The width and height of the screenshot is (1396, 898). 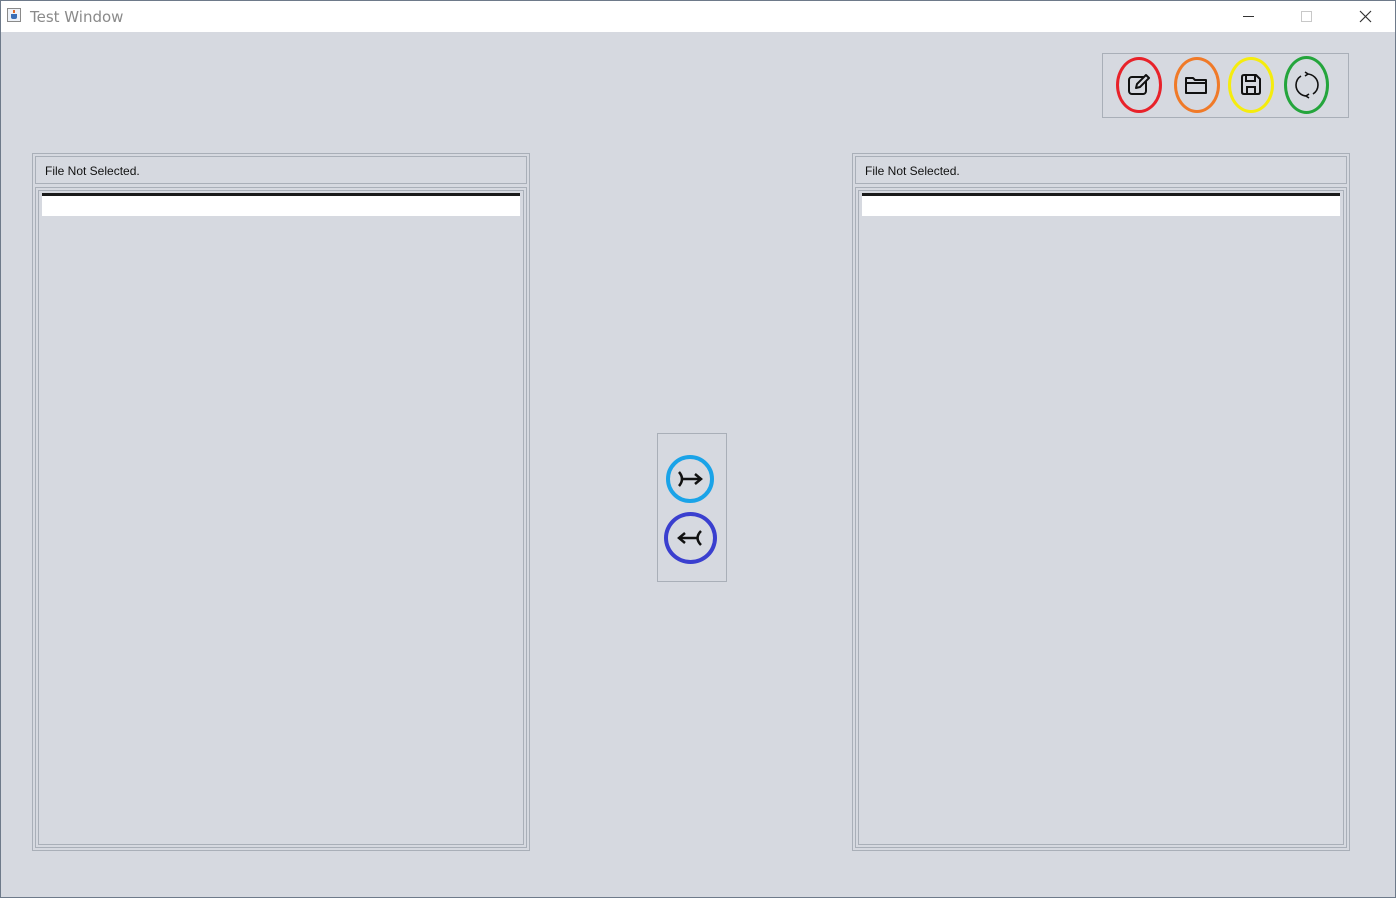 I want to click on refresh-button, so click(x=1306, y=85).